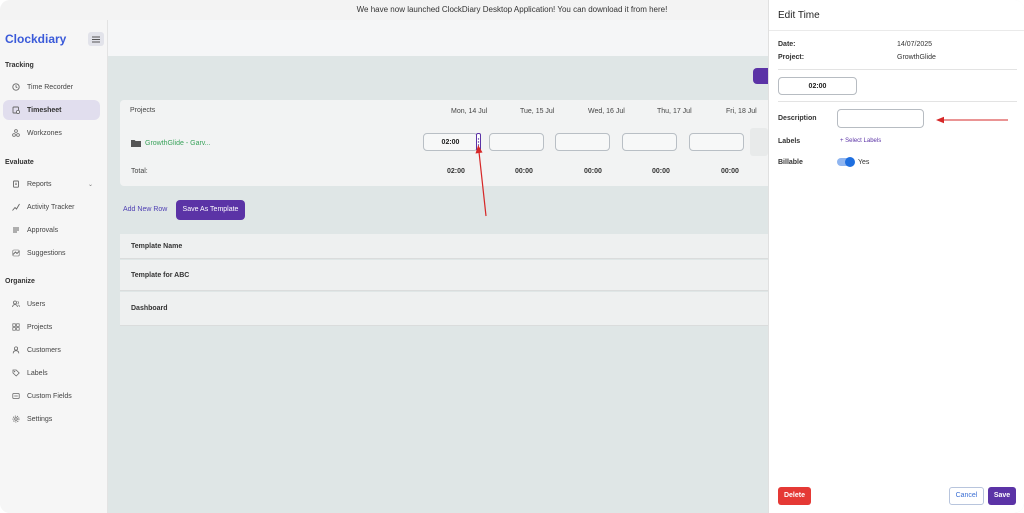 Image resolution: width=1024 pixels, height=513 pixels. What do you see at coordinates (210, 210) in the screenshot?
I see `save-as-template-button: Save As Template` at bounding box center [210, 210].